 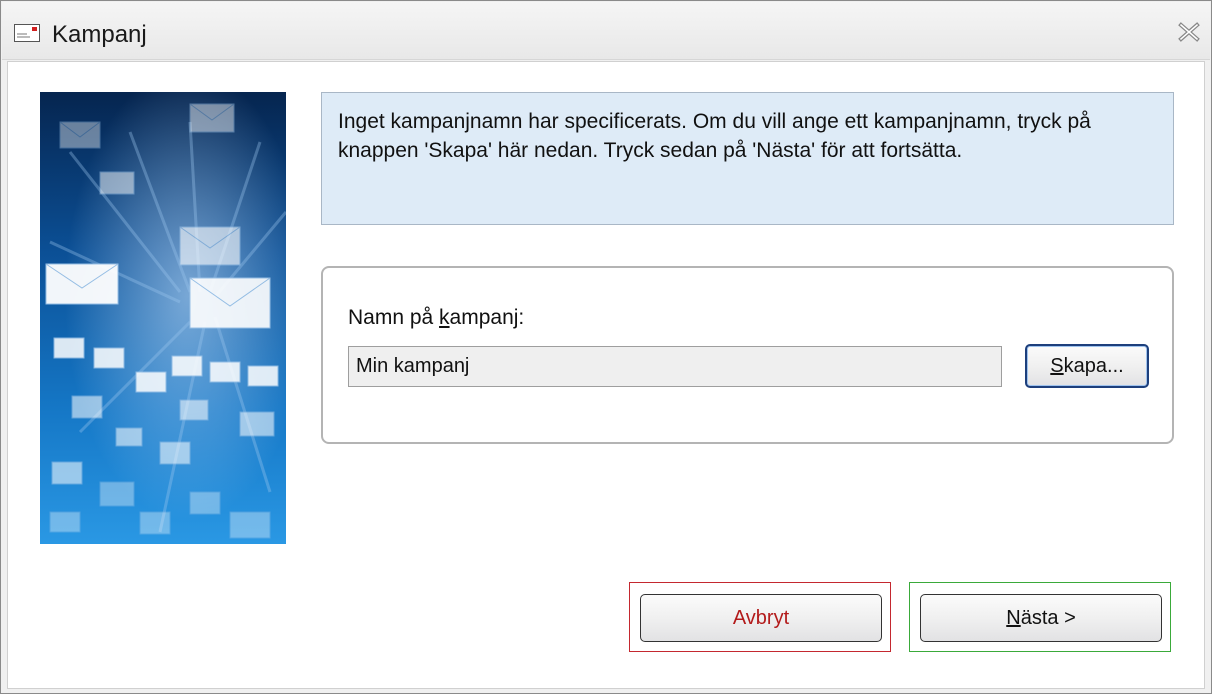 I want to click on campaign-name-field, so click(x=675, y=366).